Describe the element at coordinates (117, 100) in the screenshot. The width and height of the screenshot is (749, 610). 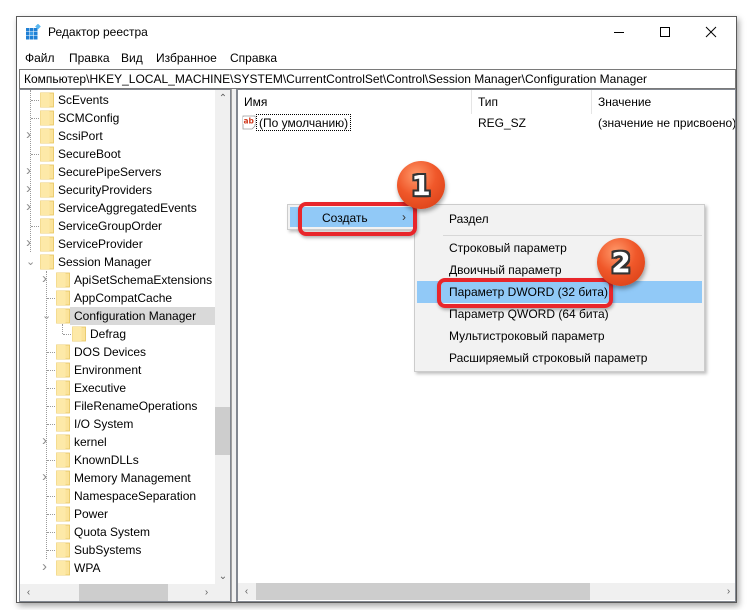
I see `tree-item: ScEvents` at that location.